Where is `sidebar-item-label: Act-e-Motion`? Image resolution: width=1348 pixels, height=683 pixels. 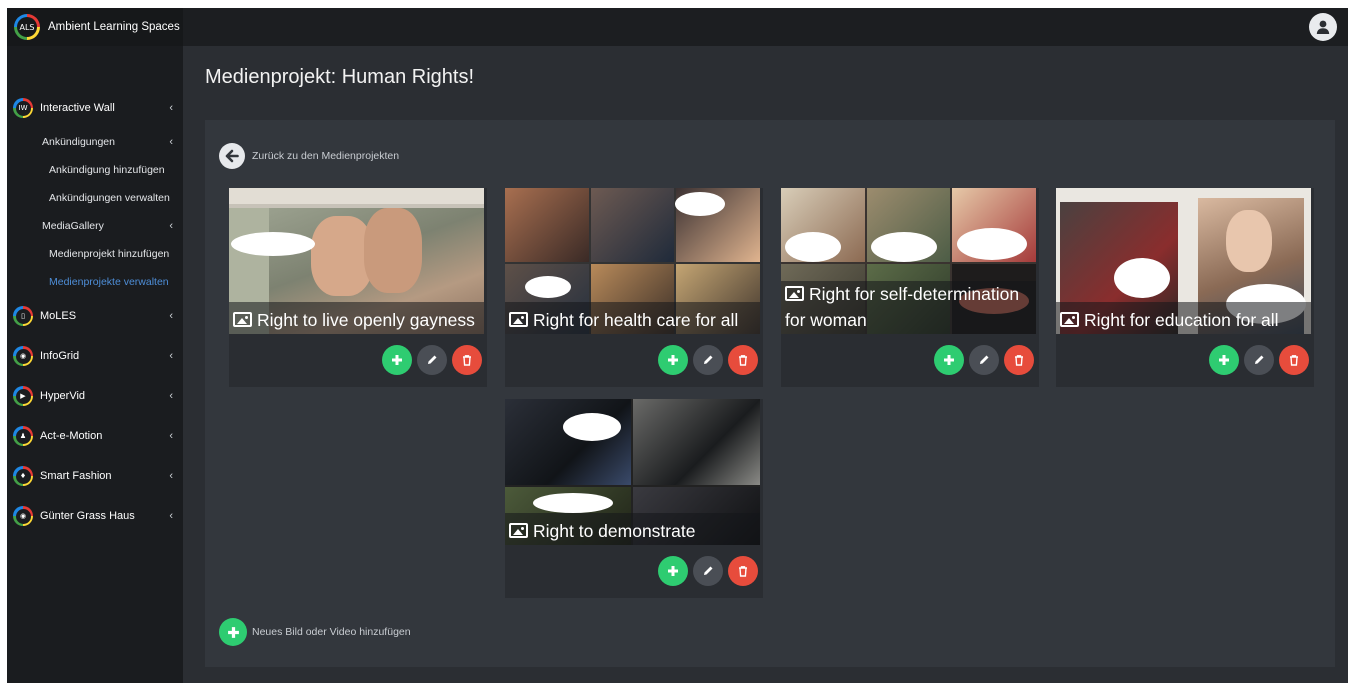 sidebar-item-label: Act-e-Motion is located at coordinates (71, 436).